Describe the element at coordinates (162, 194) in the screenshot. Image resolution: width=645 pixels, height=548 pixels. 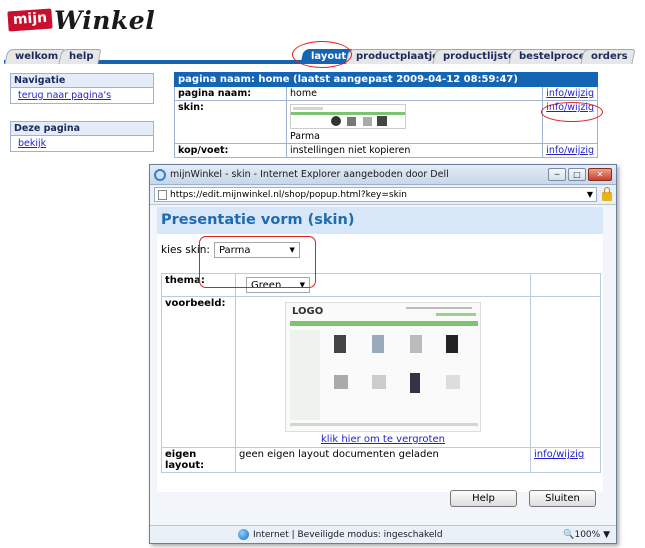
I see `page-icon` at that location.